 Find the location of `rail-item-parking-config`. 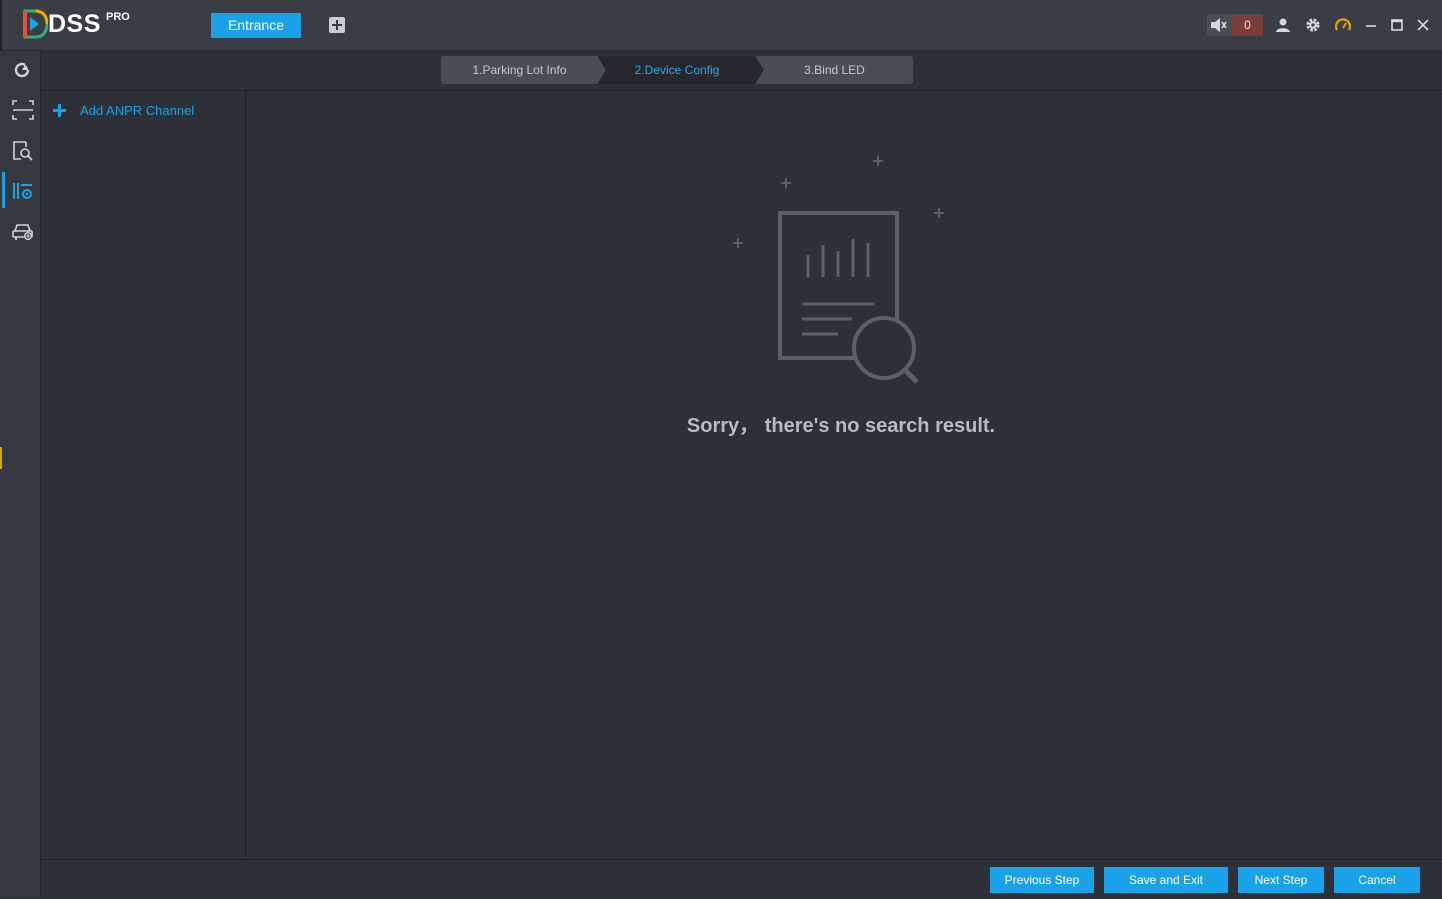

rail-item-parking-config is located at coordinates (21, 190).